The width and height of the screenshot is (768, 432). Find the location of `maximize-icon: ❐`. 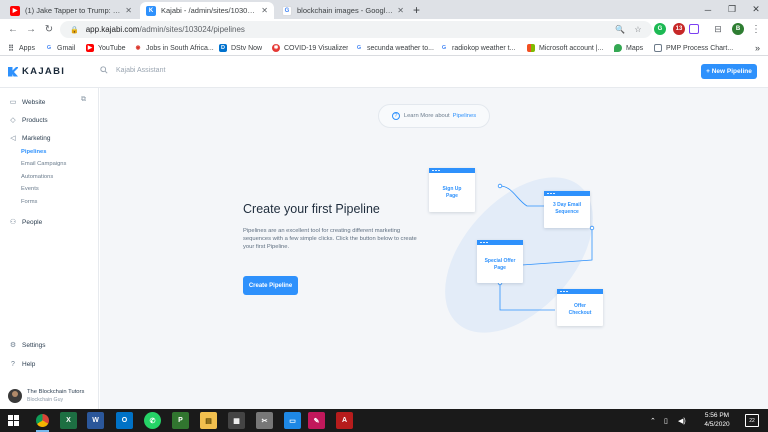

maximize-icon: ❐ is located at coordinates (732, 9).